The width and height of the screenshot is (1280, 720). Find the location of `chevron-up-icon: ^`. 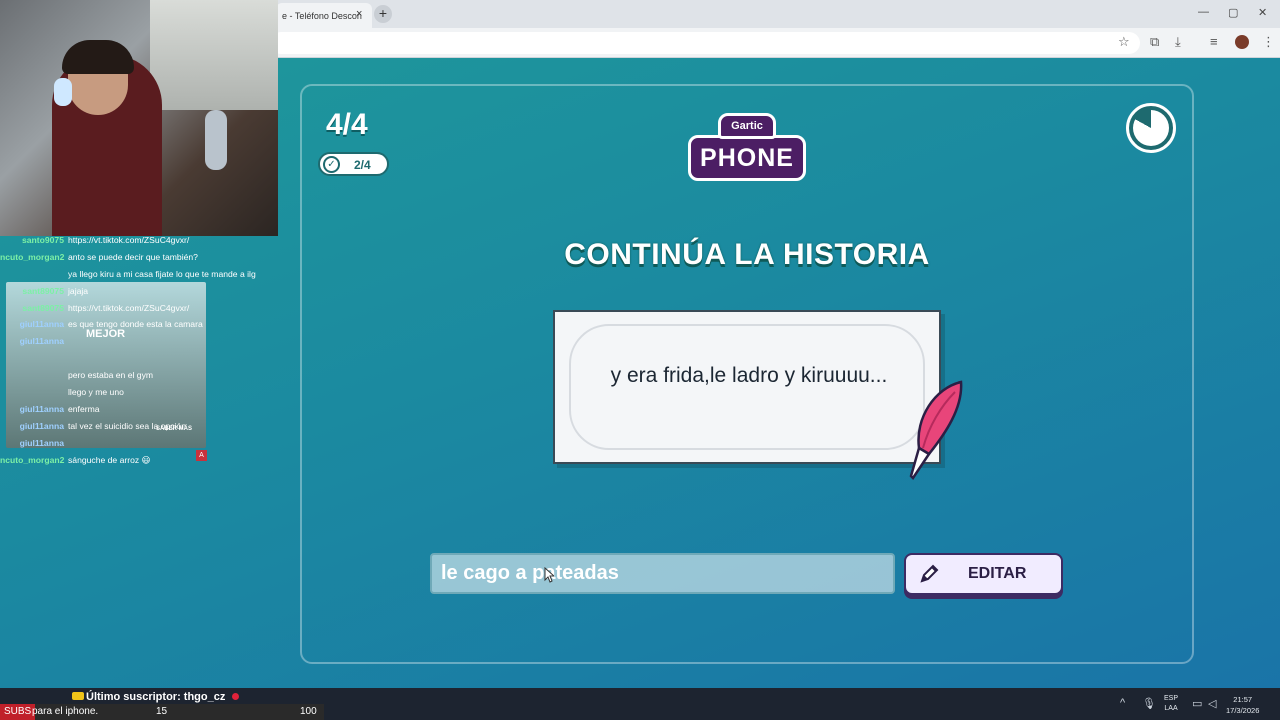

chevron-up-icon: ^ is located at coordinates (1122, 703).